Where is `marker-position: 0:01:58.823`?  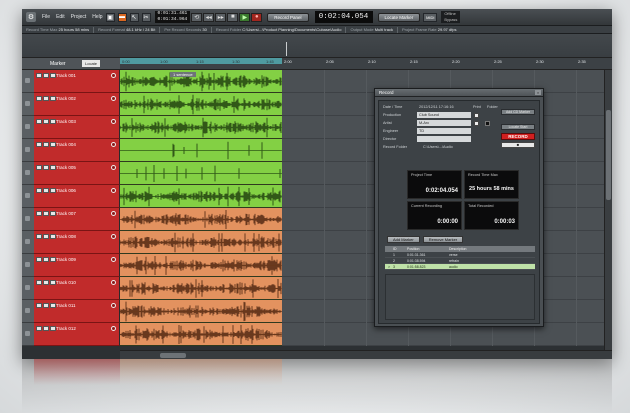 marker-position: 0:01:58.823 is located at coordinates (428, 266).